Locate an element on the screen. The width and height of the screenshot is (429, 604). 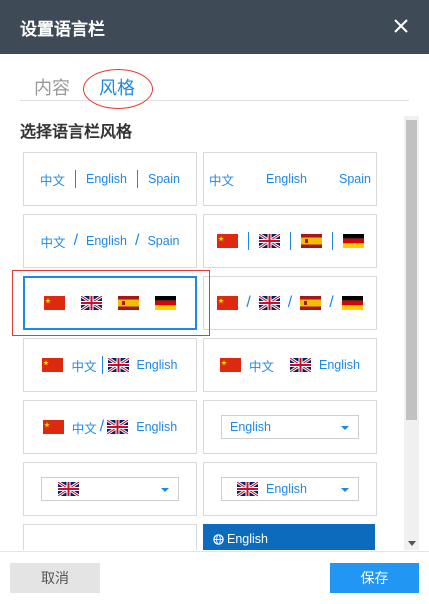
scrollbar-thumb is located at coordinates (411, 270).